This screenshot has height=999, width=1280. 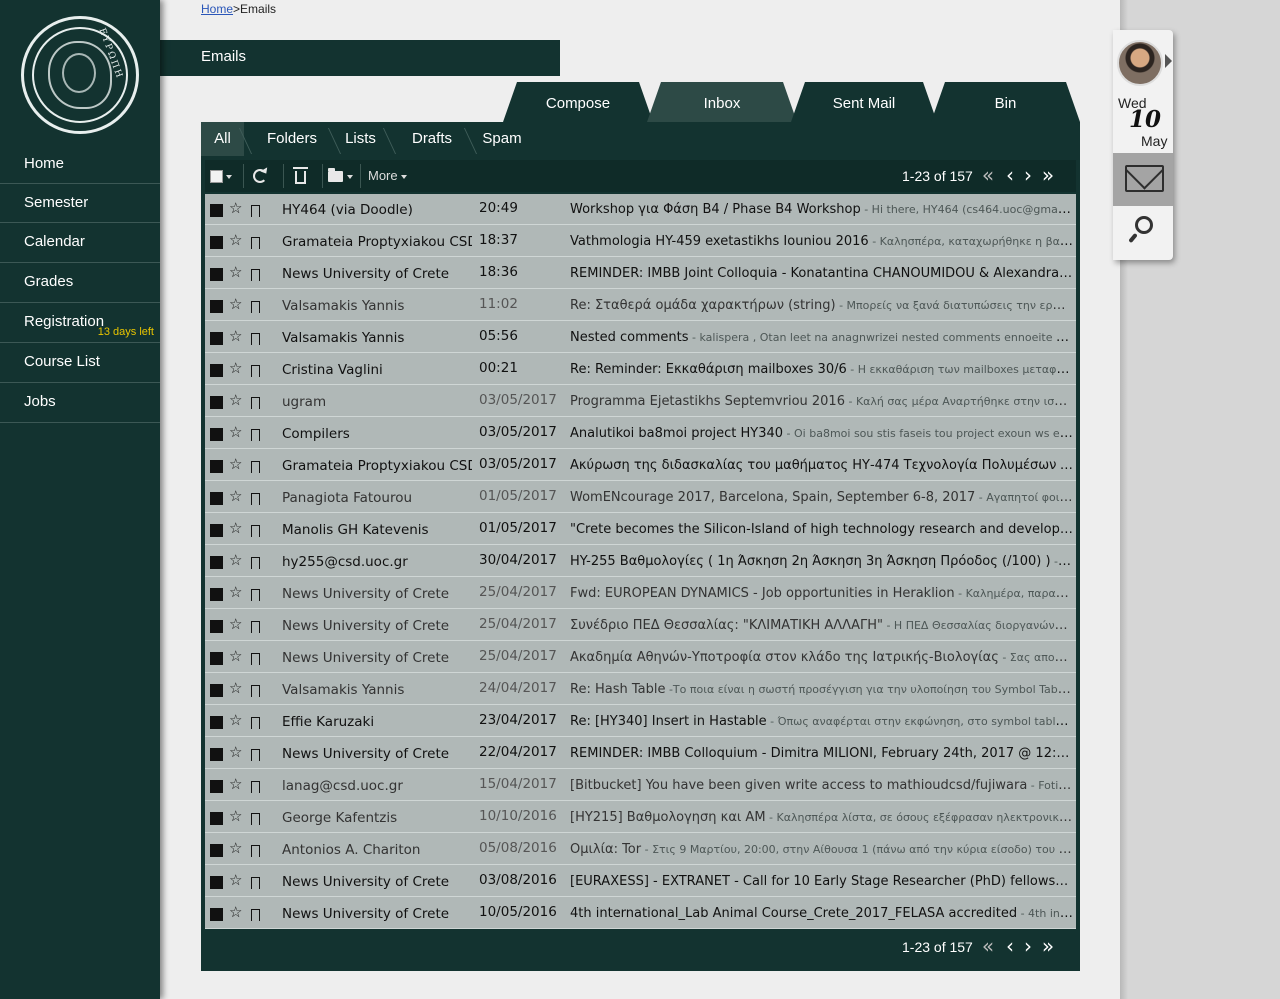 I want to click on move-to-folder-dropdown, so click(x=342, y=176).